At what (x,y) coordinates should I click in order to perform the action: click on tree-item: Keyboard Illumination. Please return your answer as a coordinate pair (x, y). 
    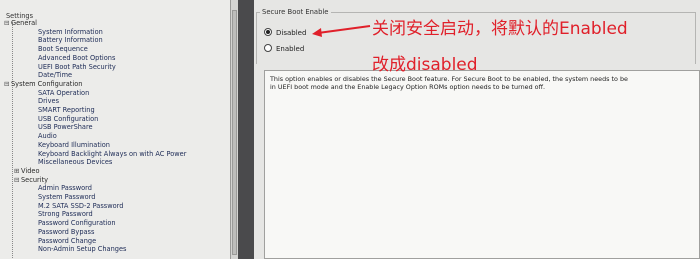
    Looking at the image, I should click on (74, 145).